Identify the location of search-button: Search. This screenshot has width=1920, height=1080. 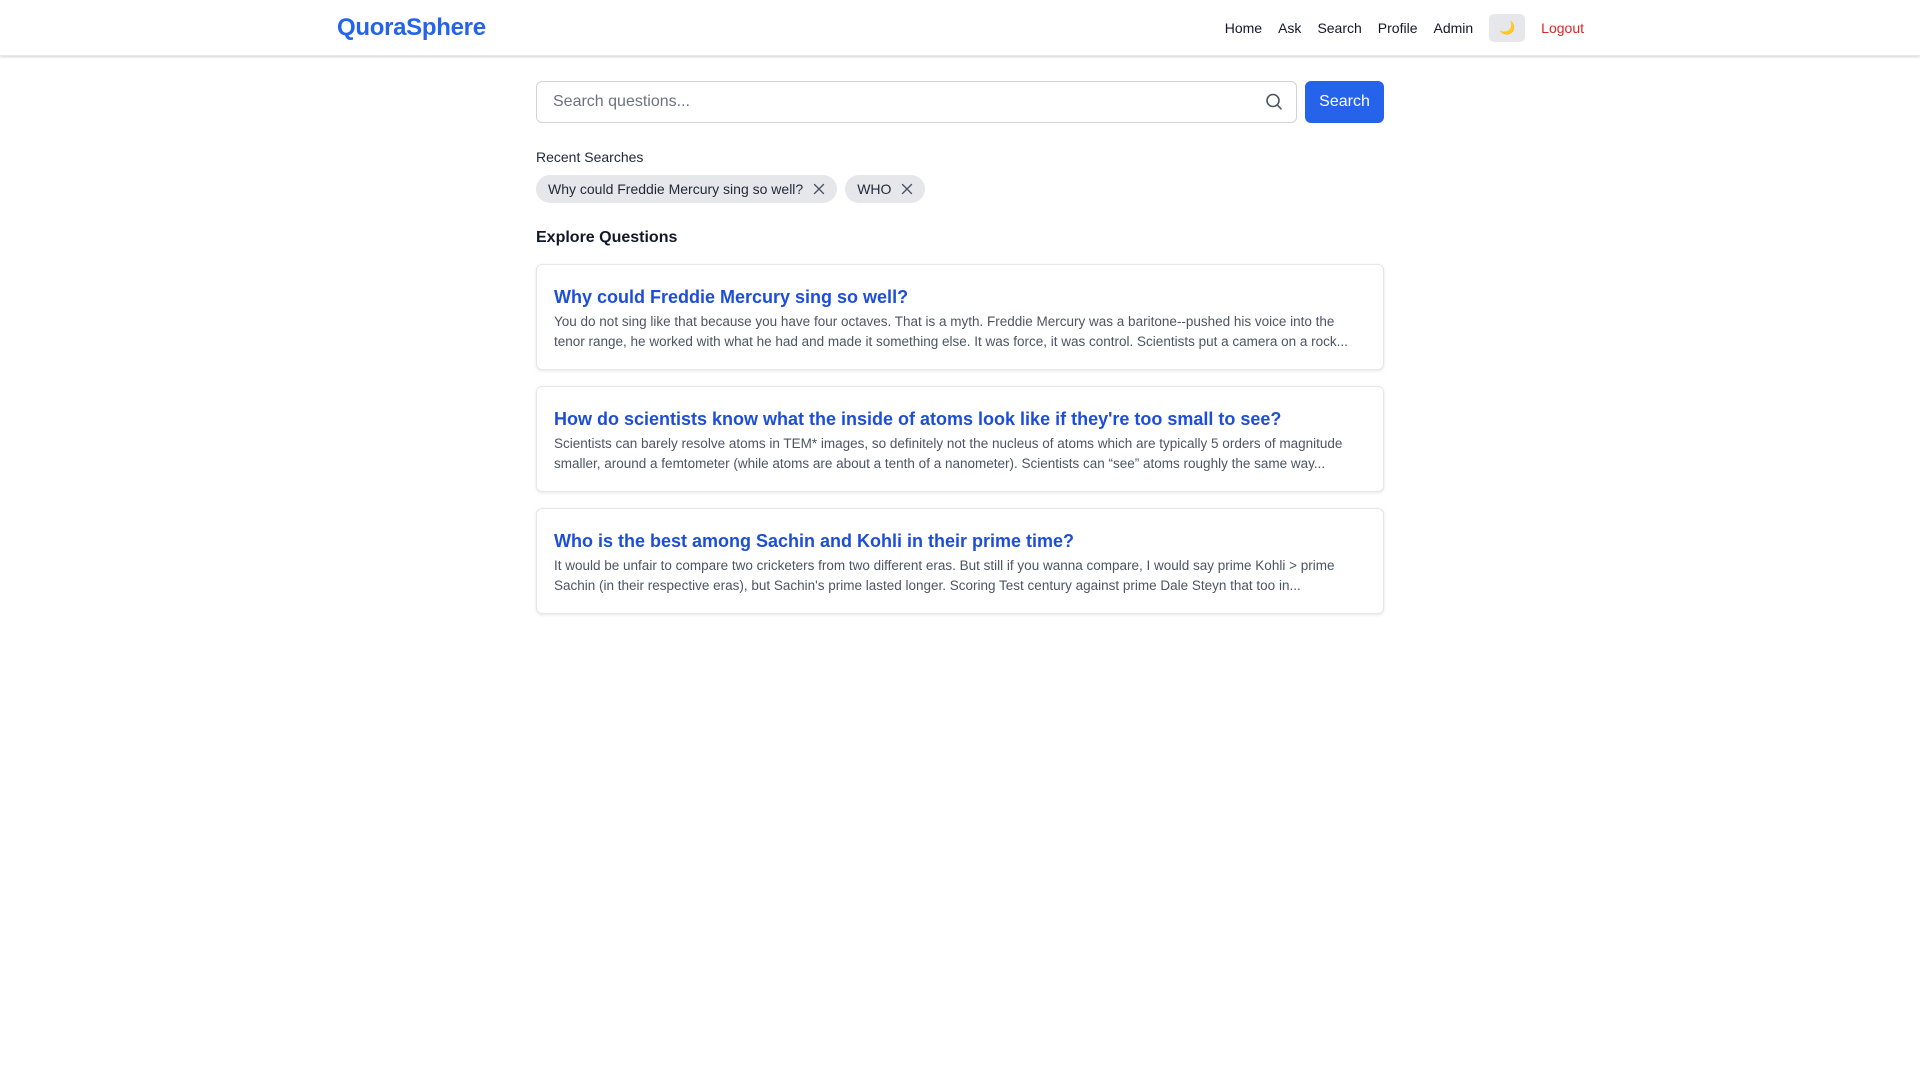
(1344, 102).